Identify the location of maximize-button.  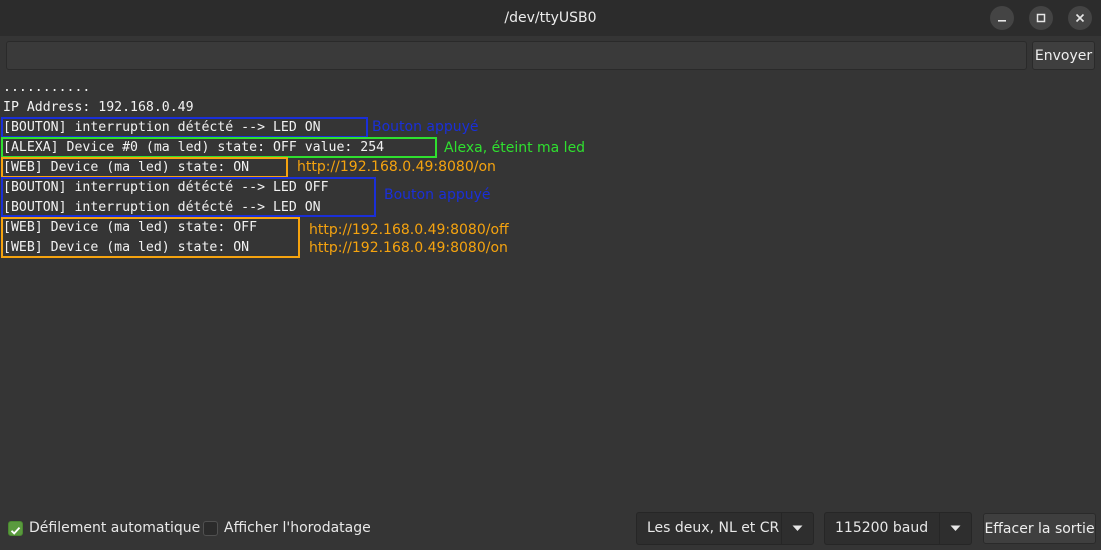
(1041, 18).